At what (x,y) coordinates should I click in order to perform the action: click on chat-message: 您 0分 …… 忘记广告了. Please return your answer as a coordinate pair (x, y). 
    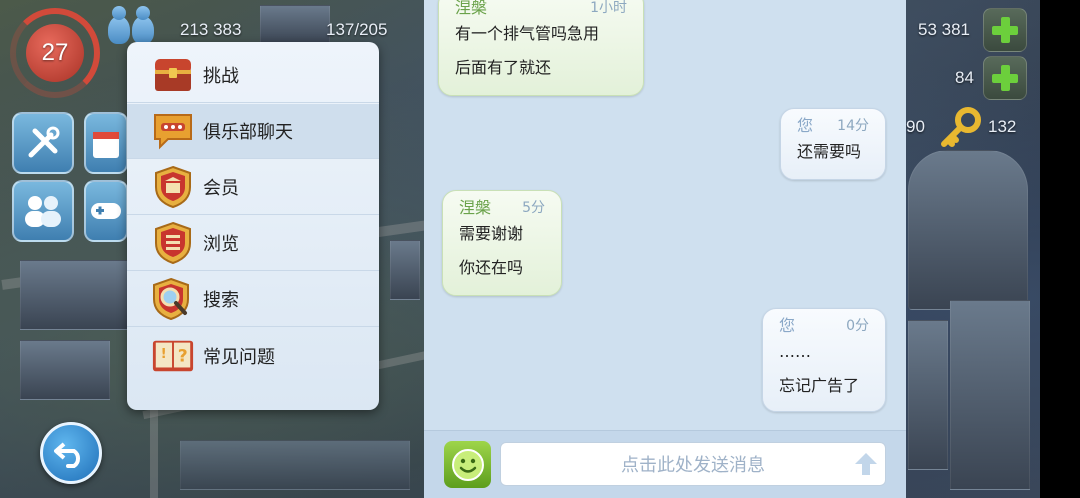
    Looking at the image, I should click on (824, 360).